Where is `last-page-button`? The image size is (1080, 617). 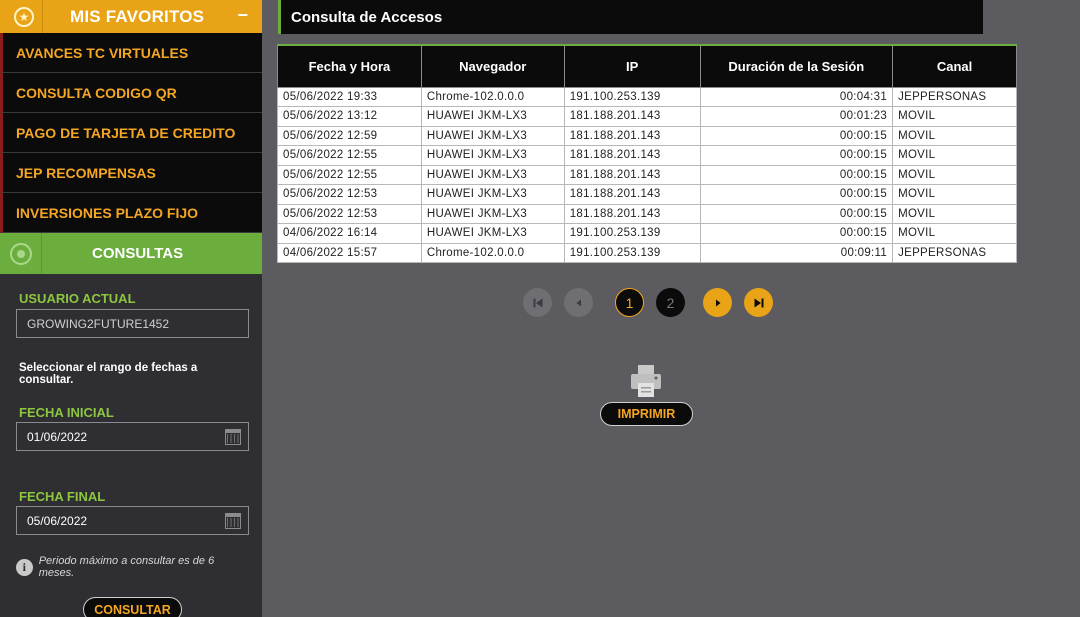 last-page-button is located at coordinates (758, 302).